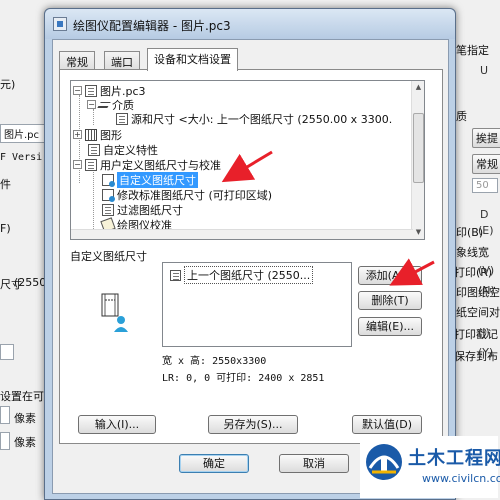  What do you see at coordinates (243, 378) in the screenshot?
I see `printable-area-text: LR: 0, 0 可打印: 2400 x 2851` at bounding box center [243, 378].